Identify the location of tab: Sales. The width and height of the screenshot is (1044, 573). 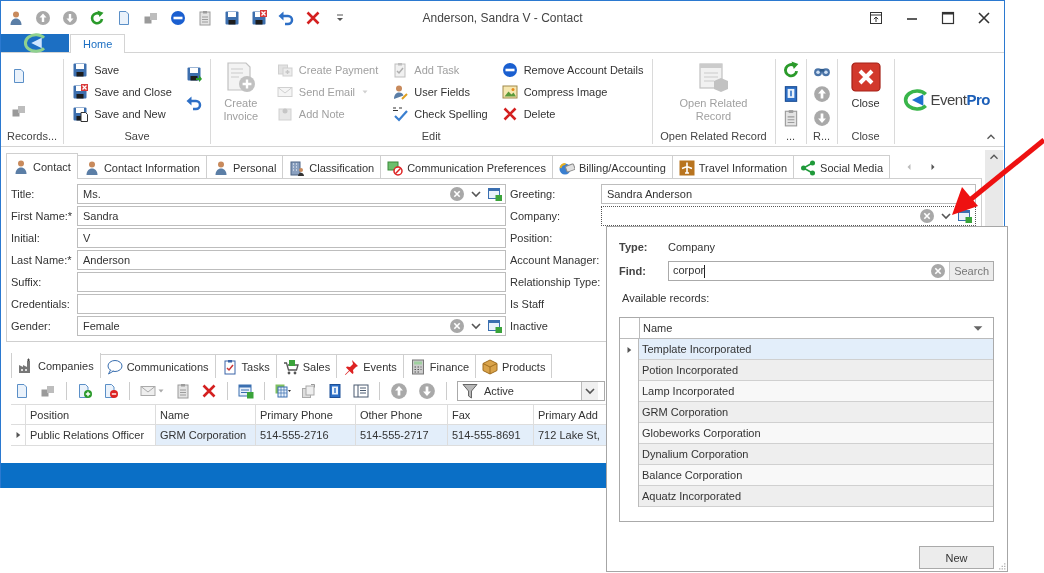
(306, 366).